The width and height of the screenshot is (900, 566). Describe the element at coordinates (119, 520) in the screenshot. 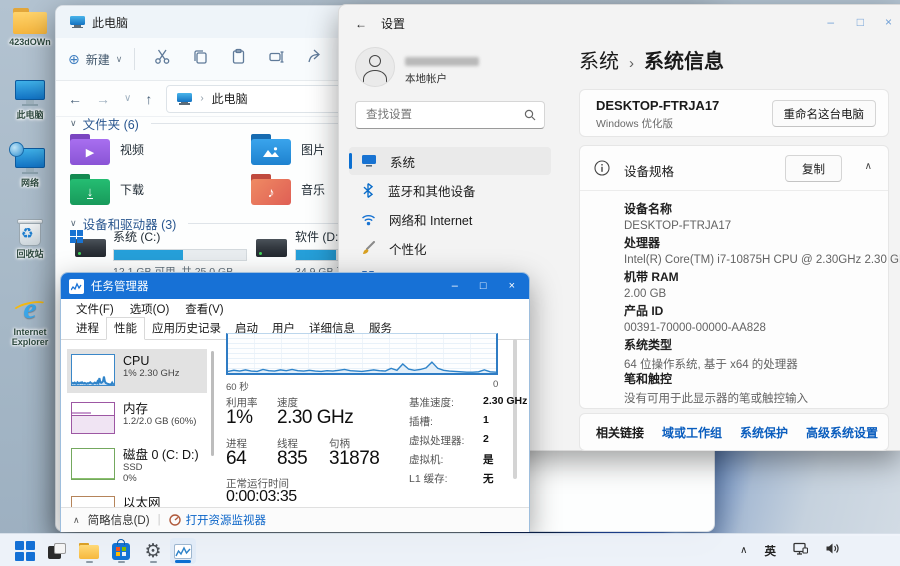

I see `fewer-details-button: 简略信息(D)` at that location.